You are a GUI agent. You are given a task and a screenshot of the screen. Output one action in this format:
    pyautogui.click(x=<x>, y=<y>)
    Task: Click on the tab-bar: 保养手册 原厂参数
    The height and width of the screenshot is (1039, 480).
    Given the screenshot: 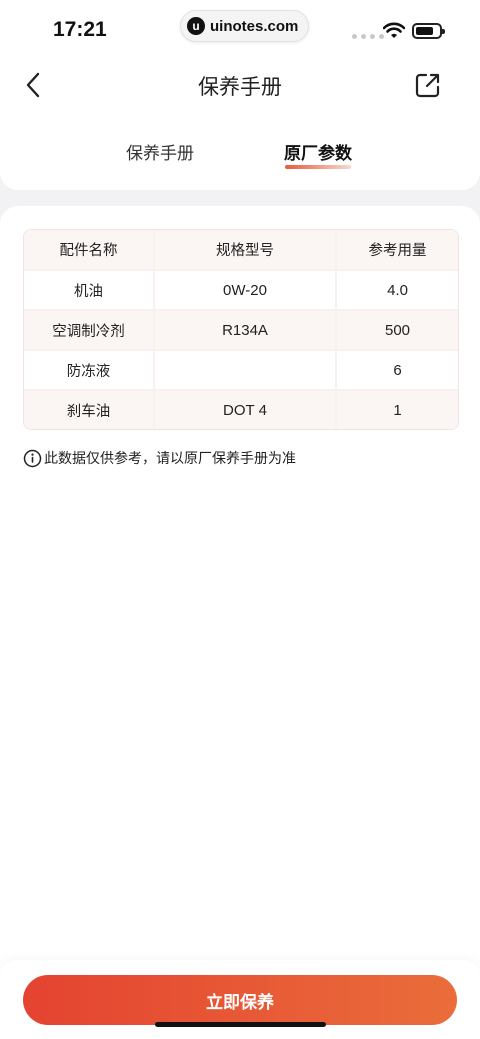 What is the action you would take?
    pyautogui.click(x=240, y=159)
    